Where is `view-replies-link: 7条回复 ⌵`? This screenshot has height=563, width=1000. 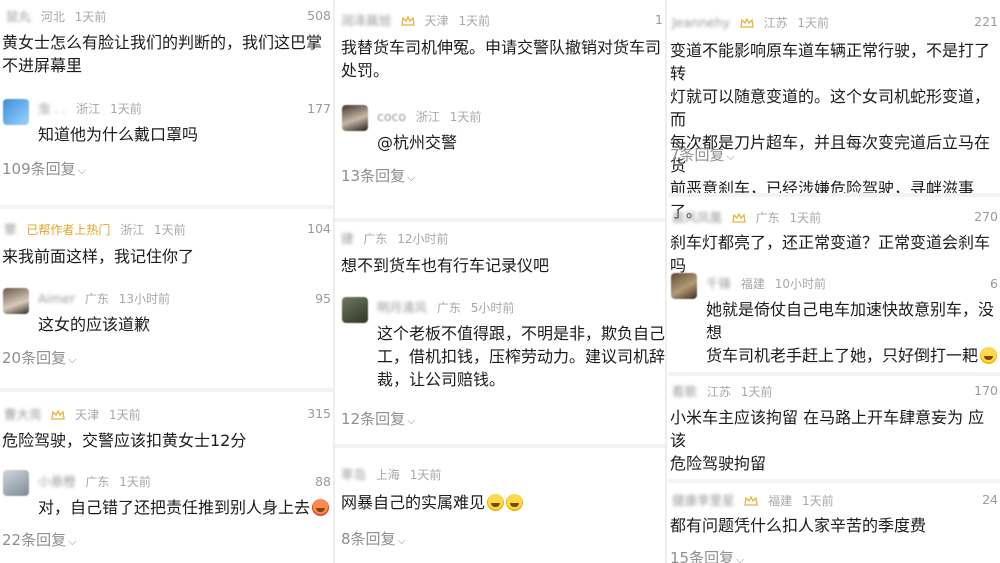
view-replies-link: 7条回复 ⌵ is located at coordinates (702, 154).